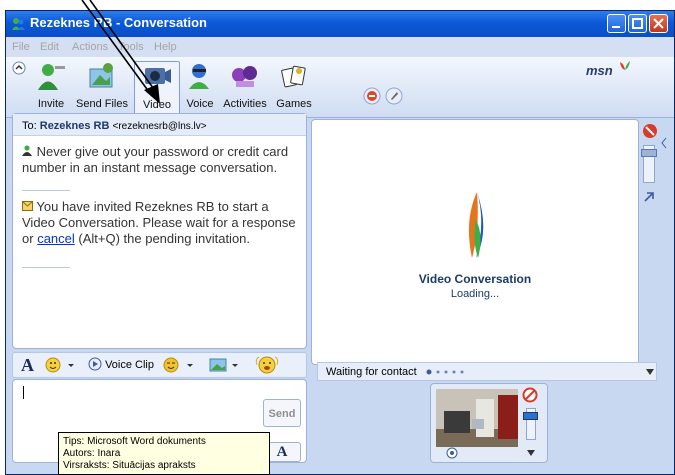 Image resolution: width=675 pixels, height=475 pixels. What do you see at coordinates (95, 364) in the screenshot?
I see `voice-clip-icon` at bounding box center [95, 364].